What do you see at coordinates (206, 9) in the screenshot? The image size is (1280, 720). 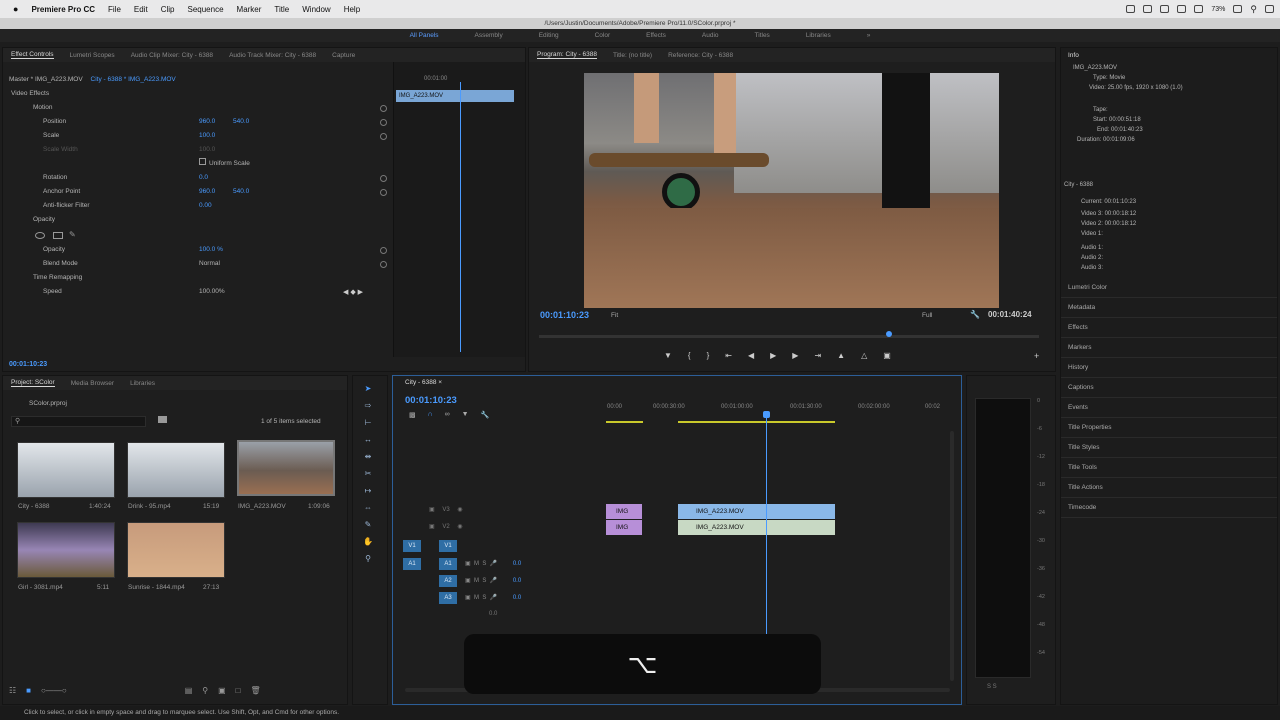 I see `menu-sequence: Sequence` at bounding box center [206, 9].